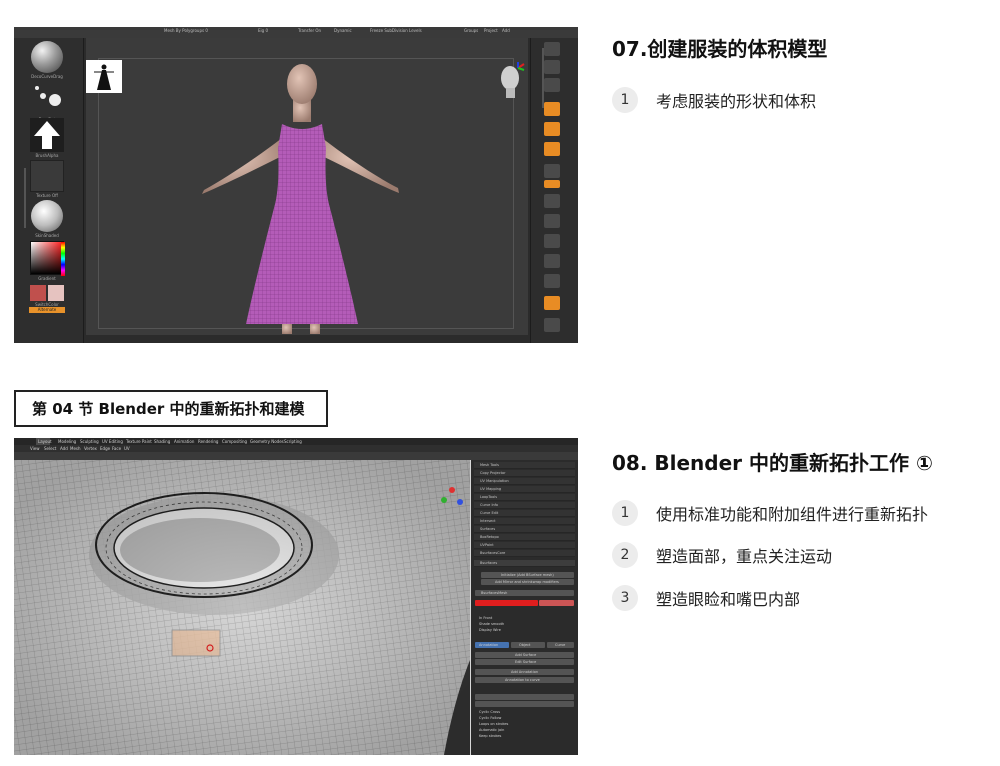  Describe the element at coordinates (127, 448) in the screenshot. I see `header-menu-item: UV` at that location.